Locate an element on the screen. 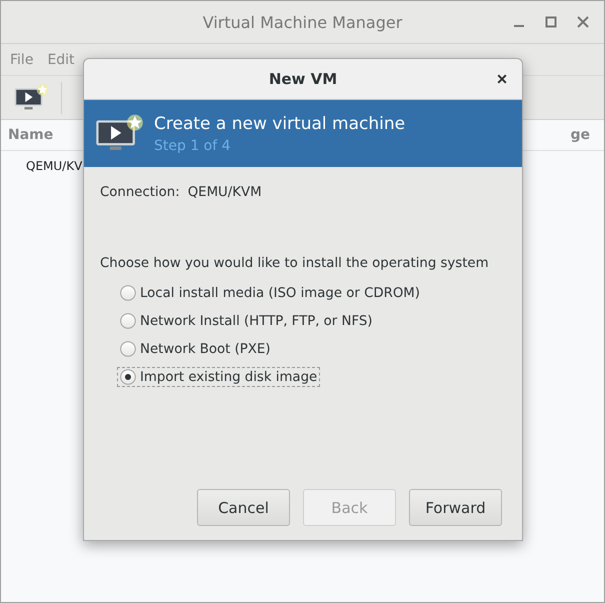  dialog-title: New VM is located at coordinates (303, 79).